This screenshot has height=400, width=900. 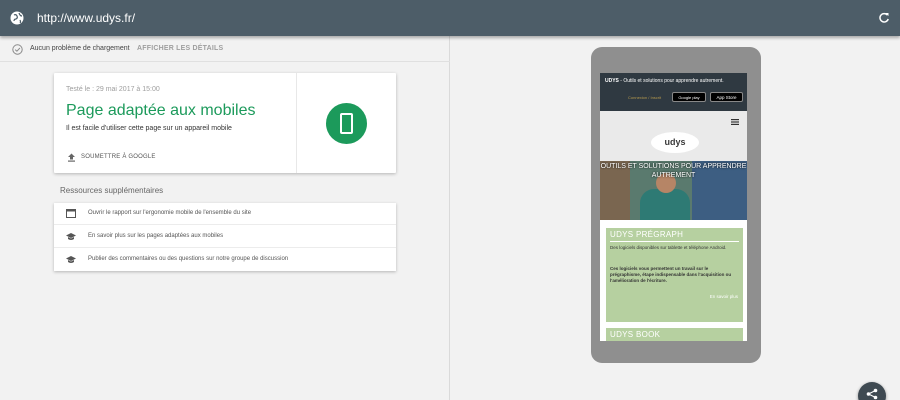 What do you see at coordinates (689, 97) in the screenshot?
I see `google-play-badge: Google play` at bounding box center [689, 97].